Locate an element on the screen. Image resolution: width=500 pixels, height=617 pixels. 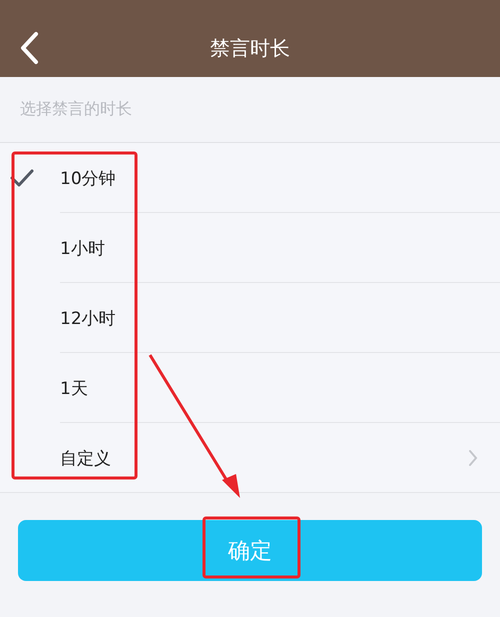
chevron-right-icon is located at coordinates (473, 458).